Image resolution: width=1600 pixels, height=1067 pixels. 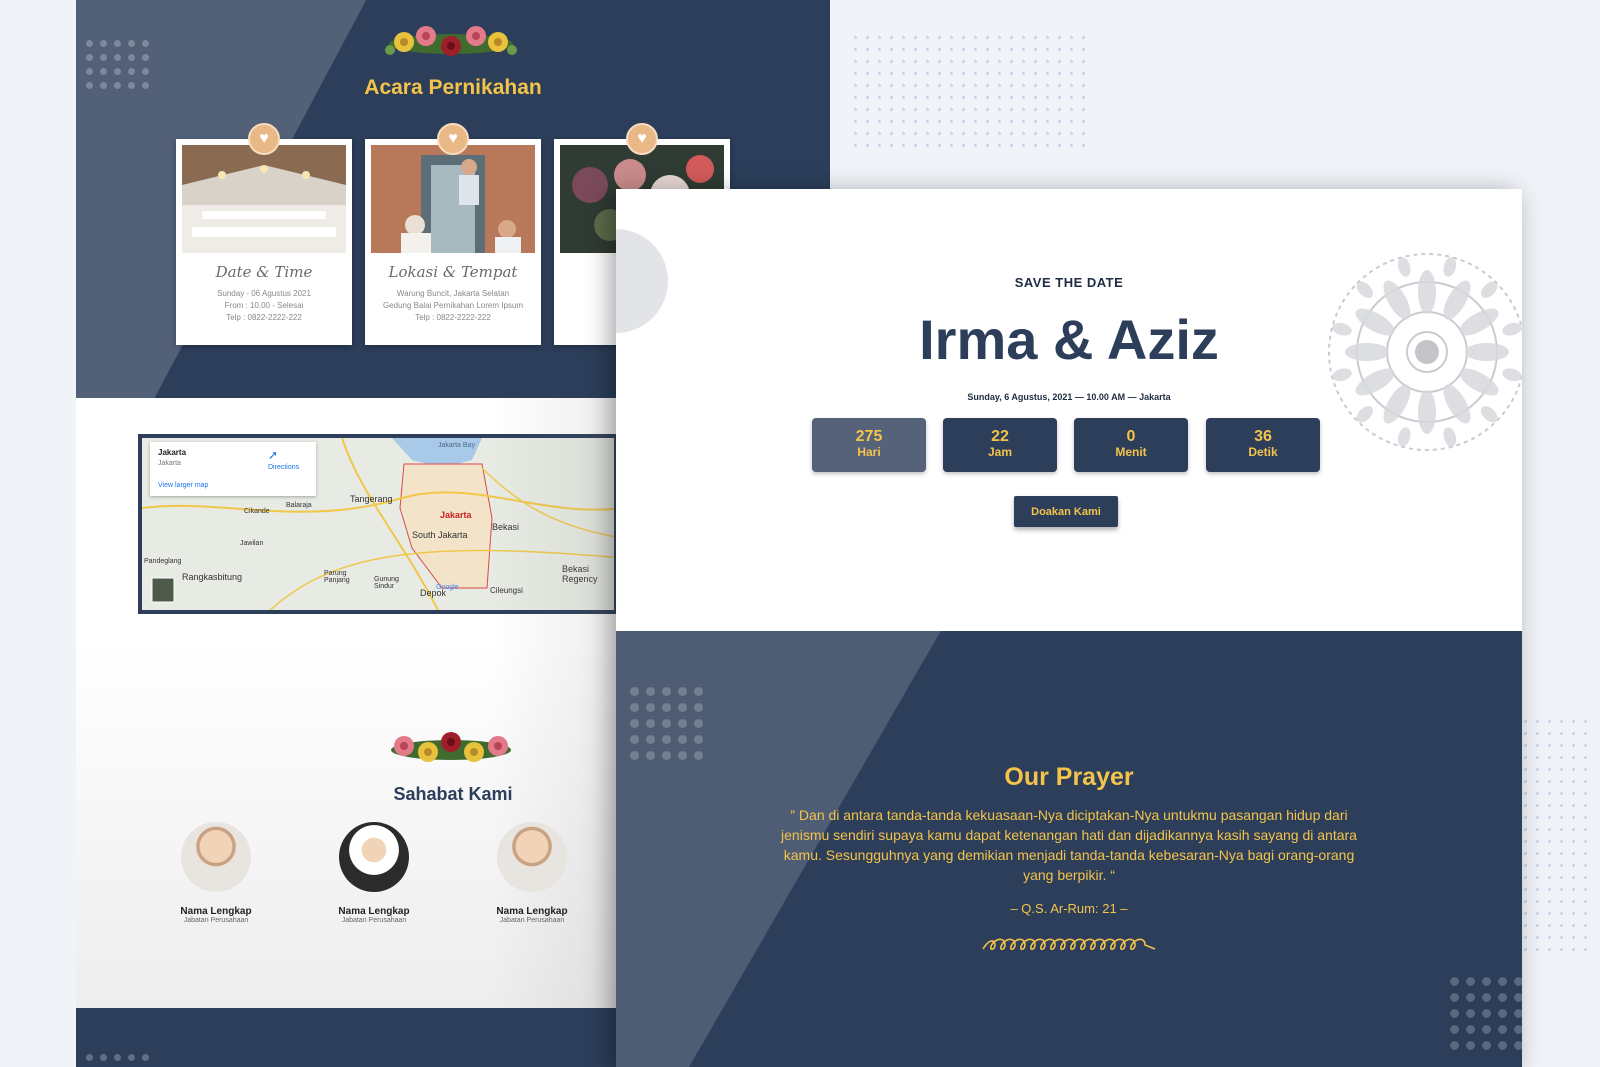 I want to click on prayer-source: – Q.S. Ar-Rum: 21 –, so click(x=1069, y=908).